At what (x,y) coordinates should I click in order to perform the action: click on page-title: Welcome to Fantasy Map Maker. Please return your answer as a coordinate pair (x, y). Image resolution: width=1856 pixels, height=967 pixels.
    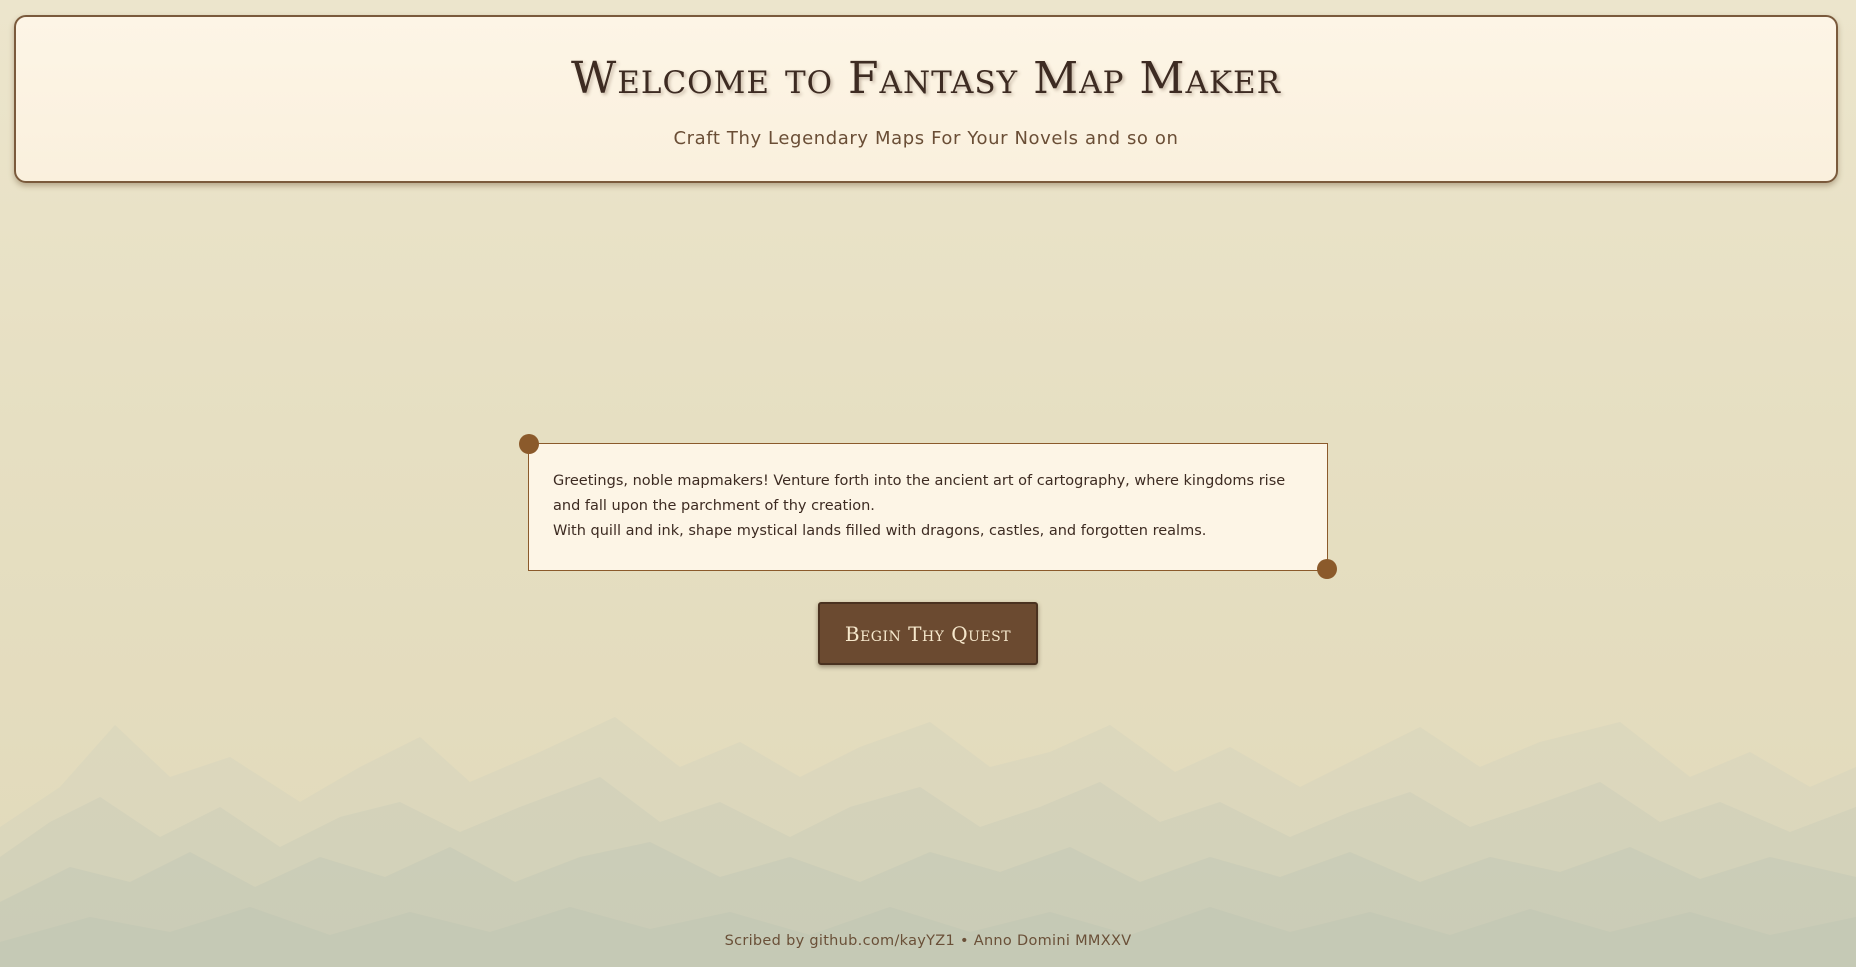
    Looking at the image, I should click on (926, 78).